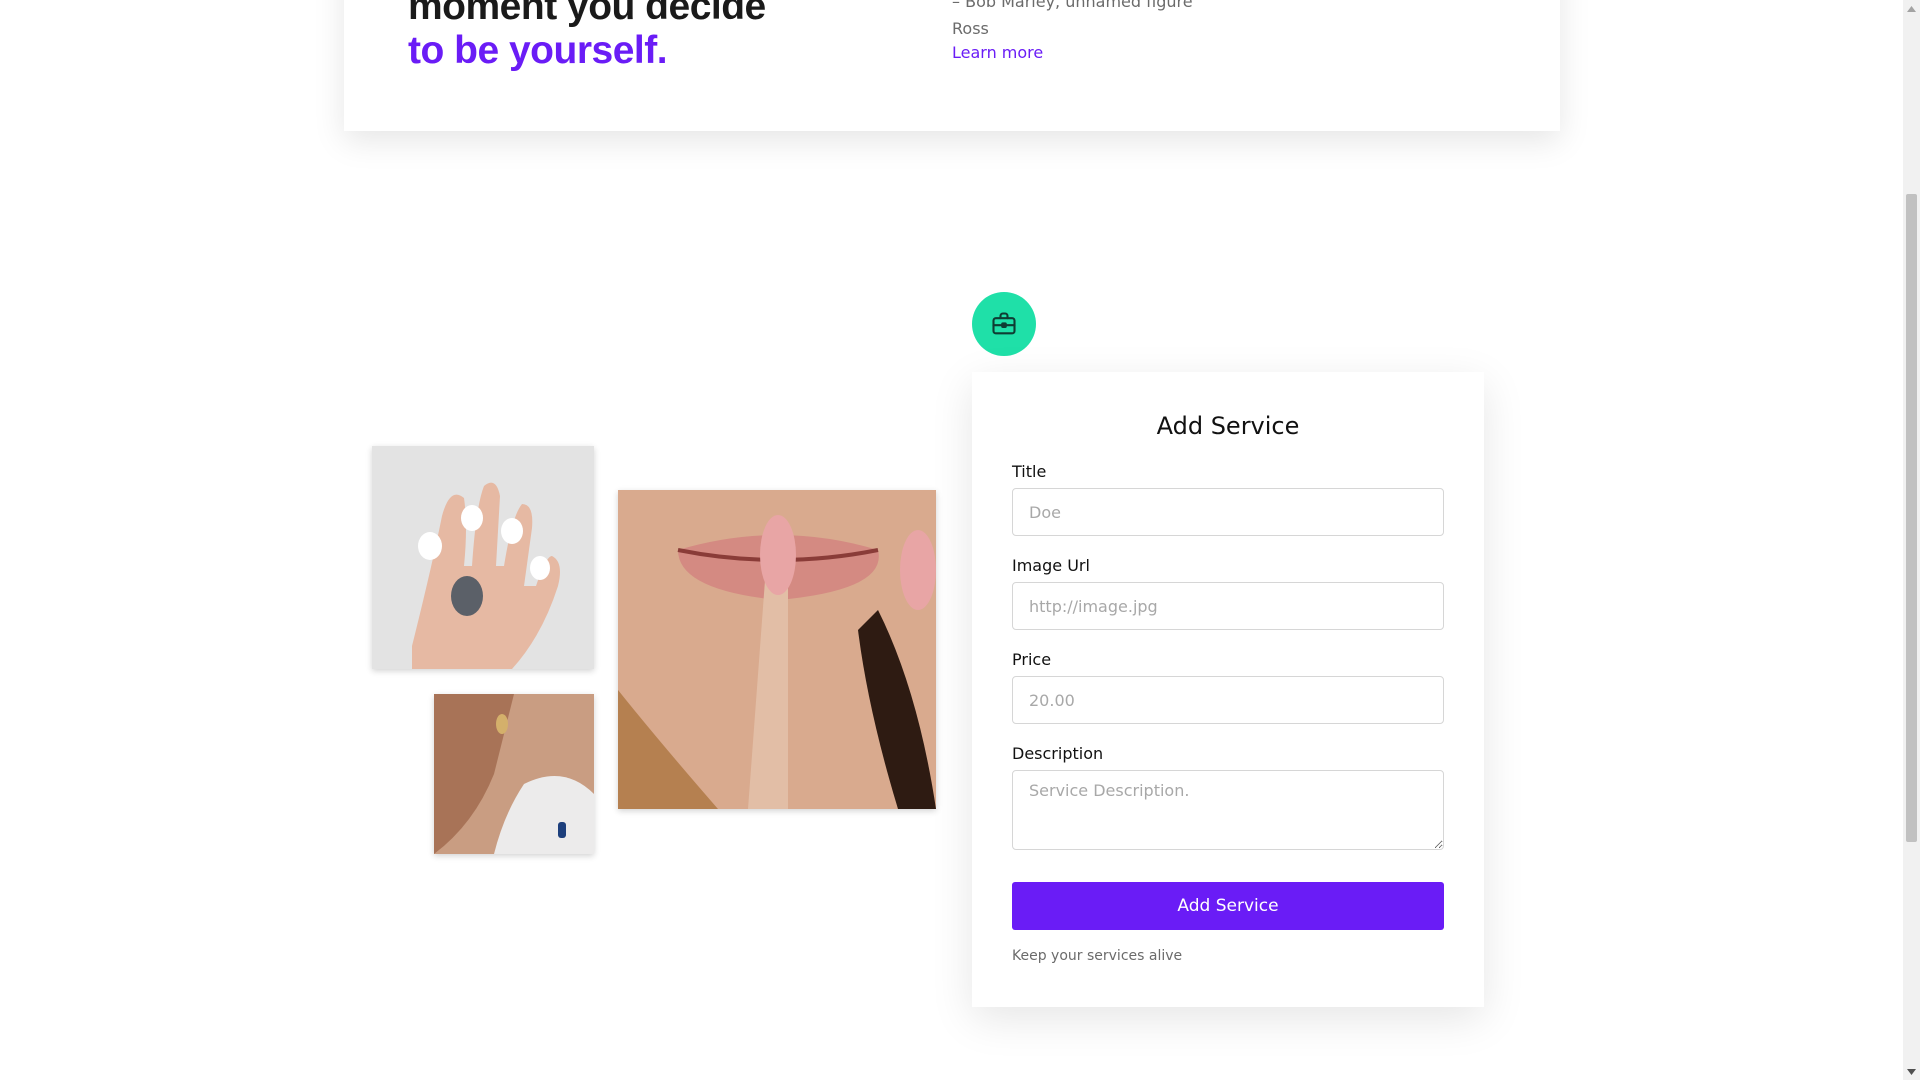  What do you see at coordinates (587, 14) in the screenshot?
I see `hero-headline-line1: moment you decide` at bounding box center [587, 14].